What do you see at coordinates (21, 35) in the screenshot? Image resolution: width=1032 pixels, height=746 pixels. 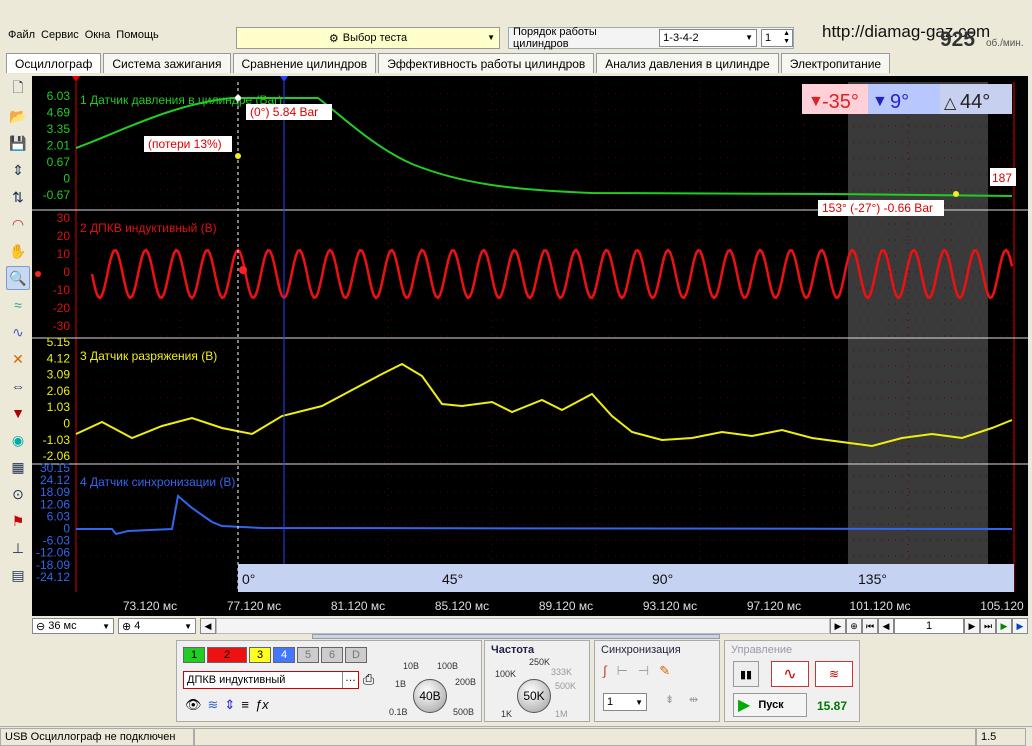 I see `menu-file: Файл` at bounding box center [21, 35].